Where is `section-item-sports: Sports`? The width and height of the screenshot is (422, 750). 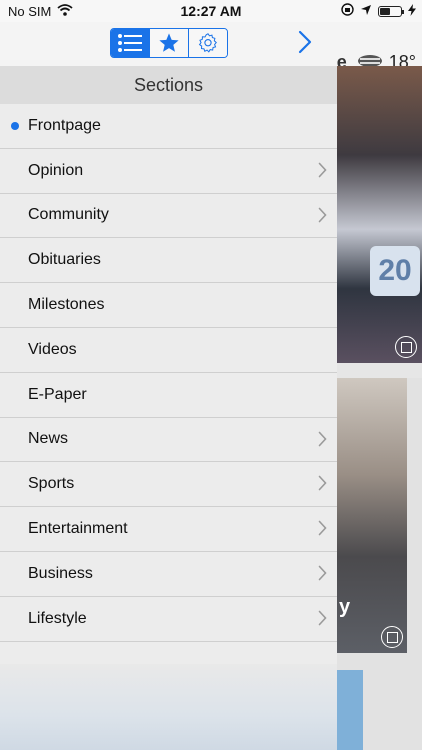 section-item-sports: Sports is located at coordinates (168, 485).